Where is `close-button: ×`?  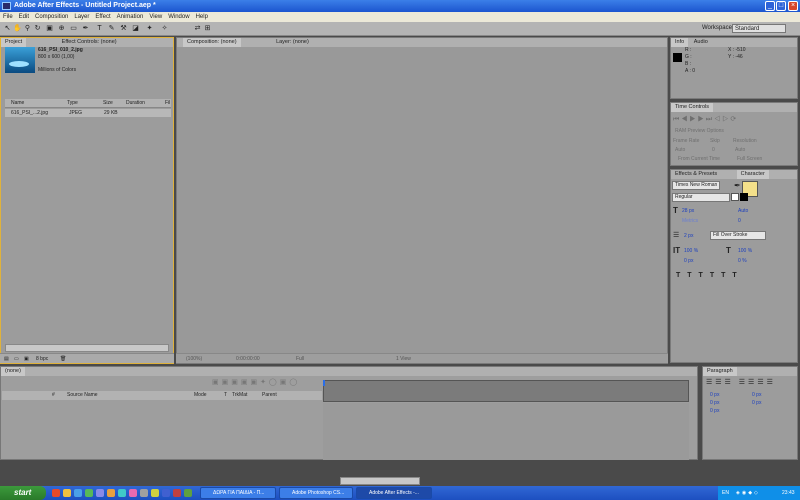 close-button: × is located at coordinates (793, 6).